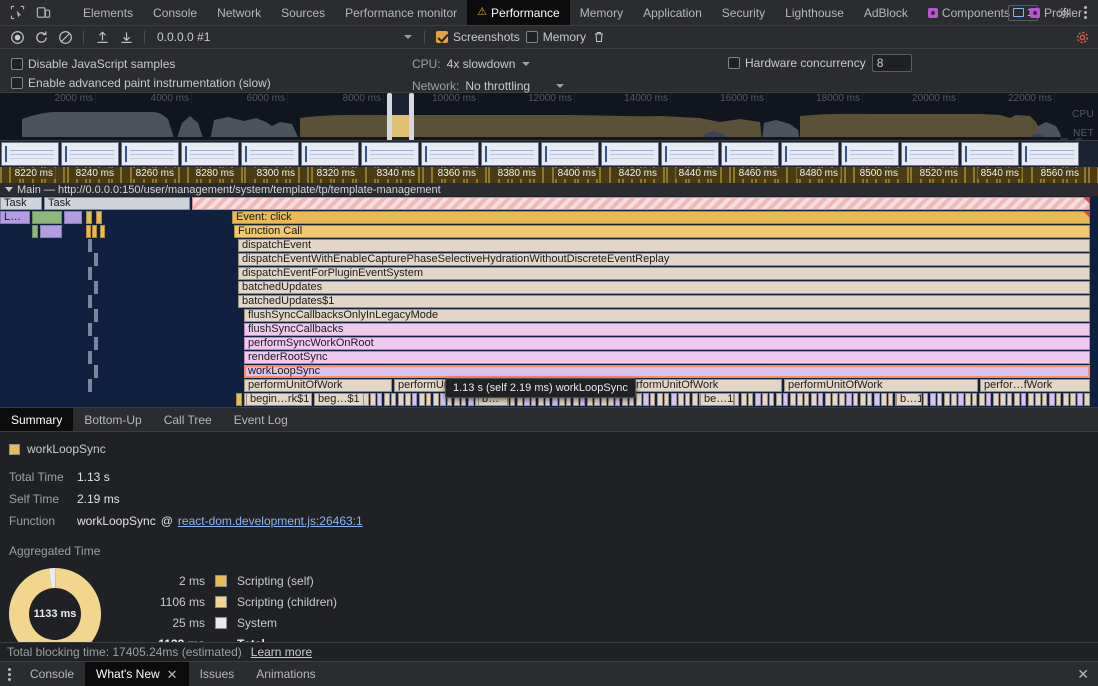 This screenshot has width=1098, height=686. What do you see at coordinates (667, 315) in the screenshot?
I see `flame-bar: flushSyncCallbacksOnlyInLegacyMode` at bounding box center [667, 315].